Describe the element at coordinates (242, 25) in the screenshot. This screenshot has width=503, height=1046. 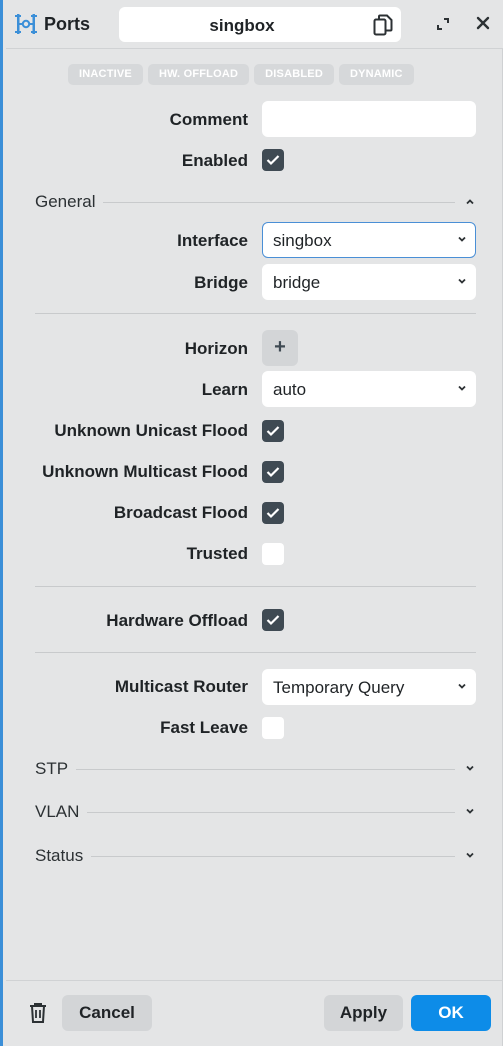
I see `item-name: singbox` at that location.